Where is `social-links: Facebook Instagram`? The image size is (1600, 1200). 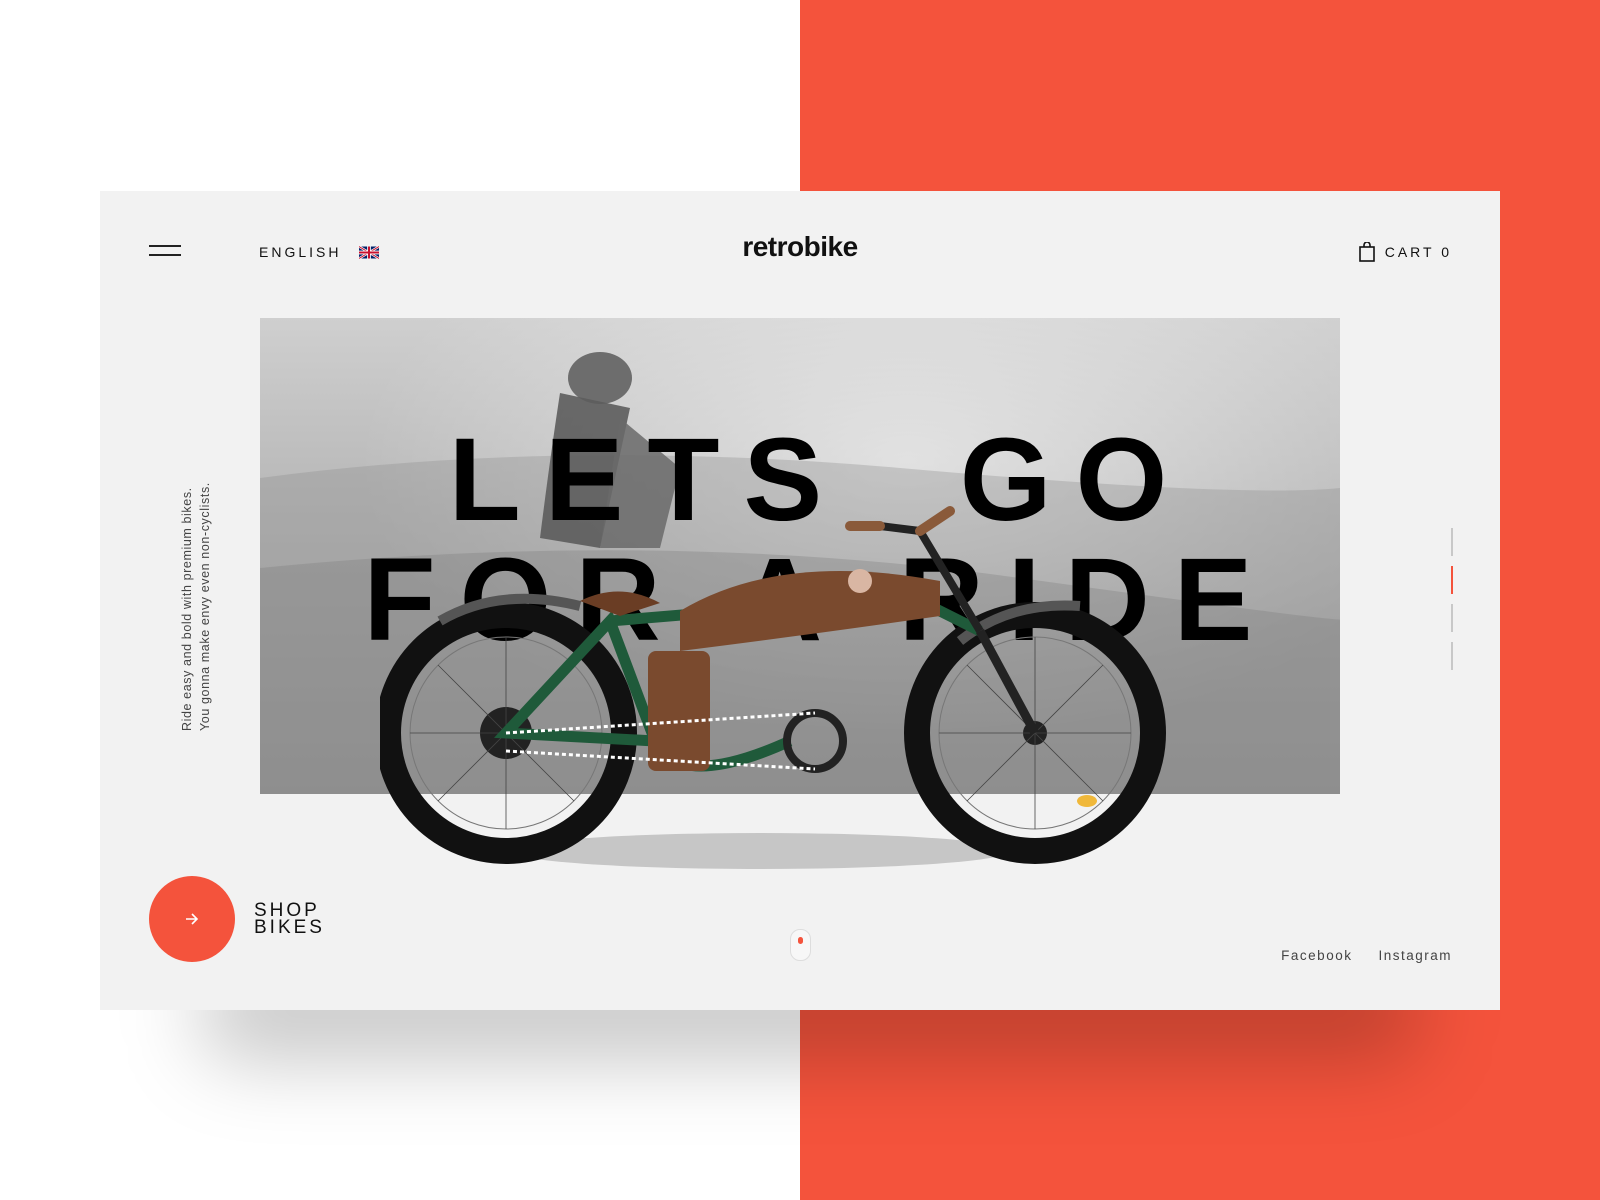
social-links: Facebook Instagram is located at coordinates (1366, 955).